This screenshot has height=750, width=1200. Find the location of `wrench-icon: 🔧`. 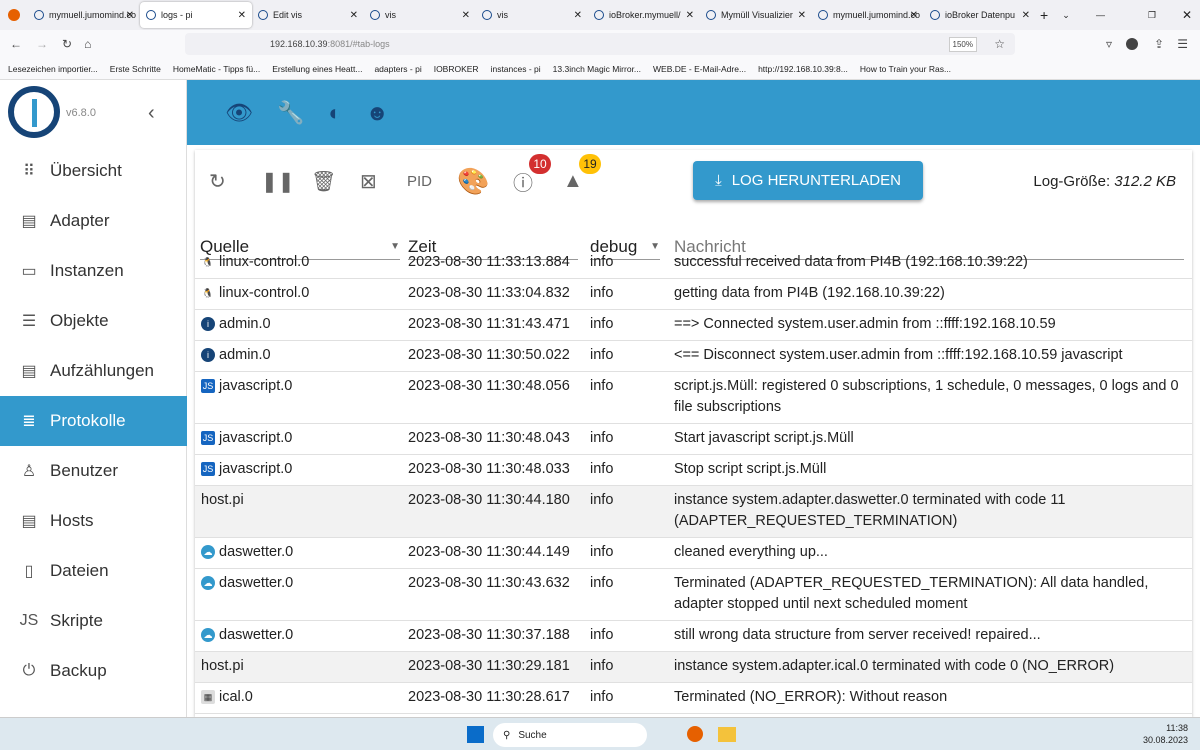

wrench-icon: 🔧 is located at coordinates (290, 113).